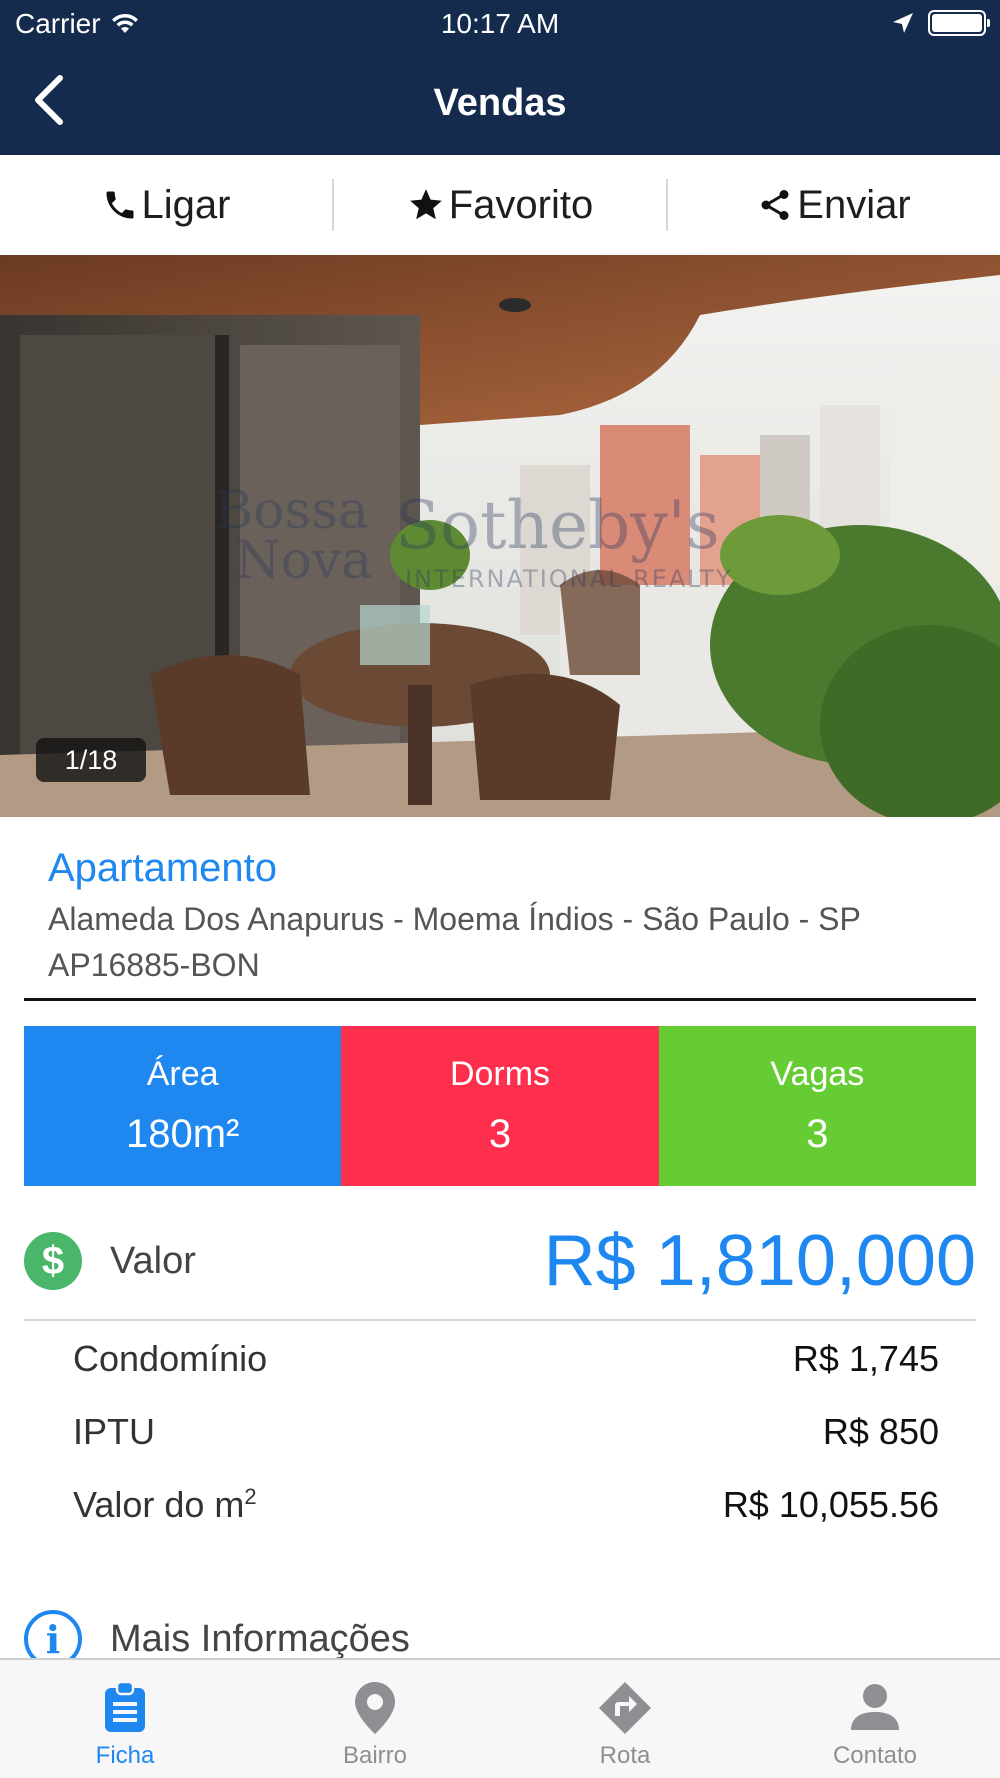  I want to click on tab-rota-label: Rota, so click(625, 1755).